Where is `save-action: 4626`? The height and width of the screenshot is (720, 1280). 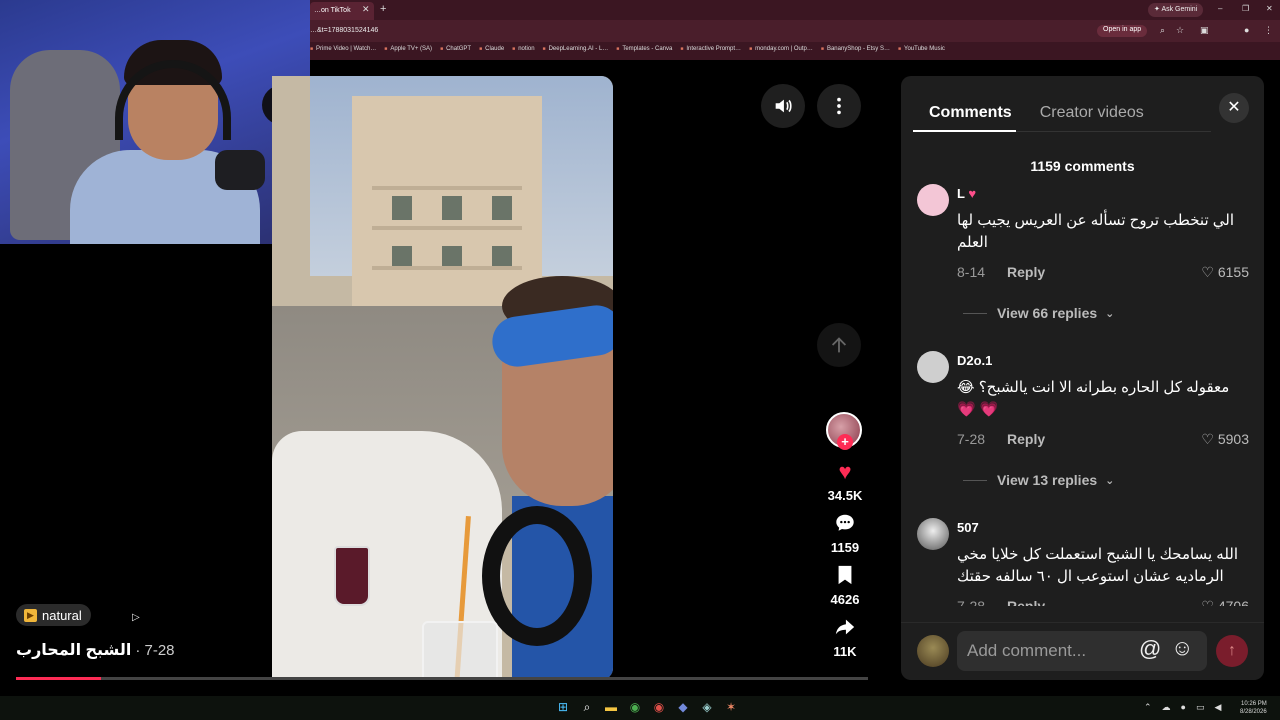 save-action: 4626 is located at coordinates (845, 585).